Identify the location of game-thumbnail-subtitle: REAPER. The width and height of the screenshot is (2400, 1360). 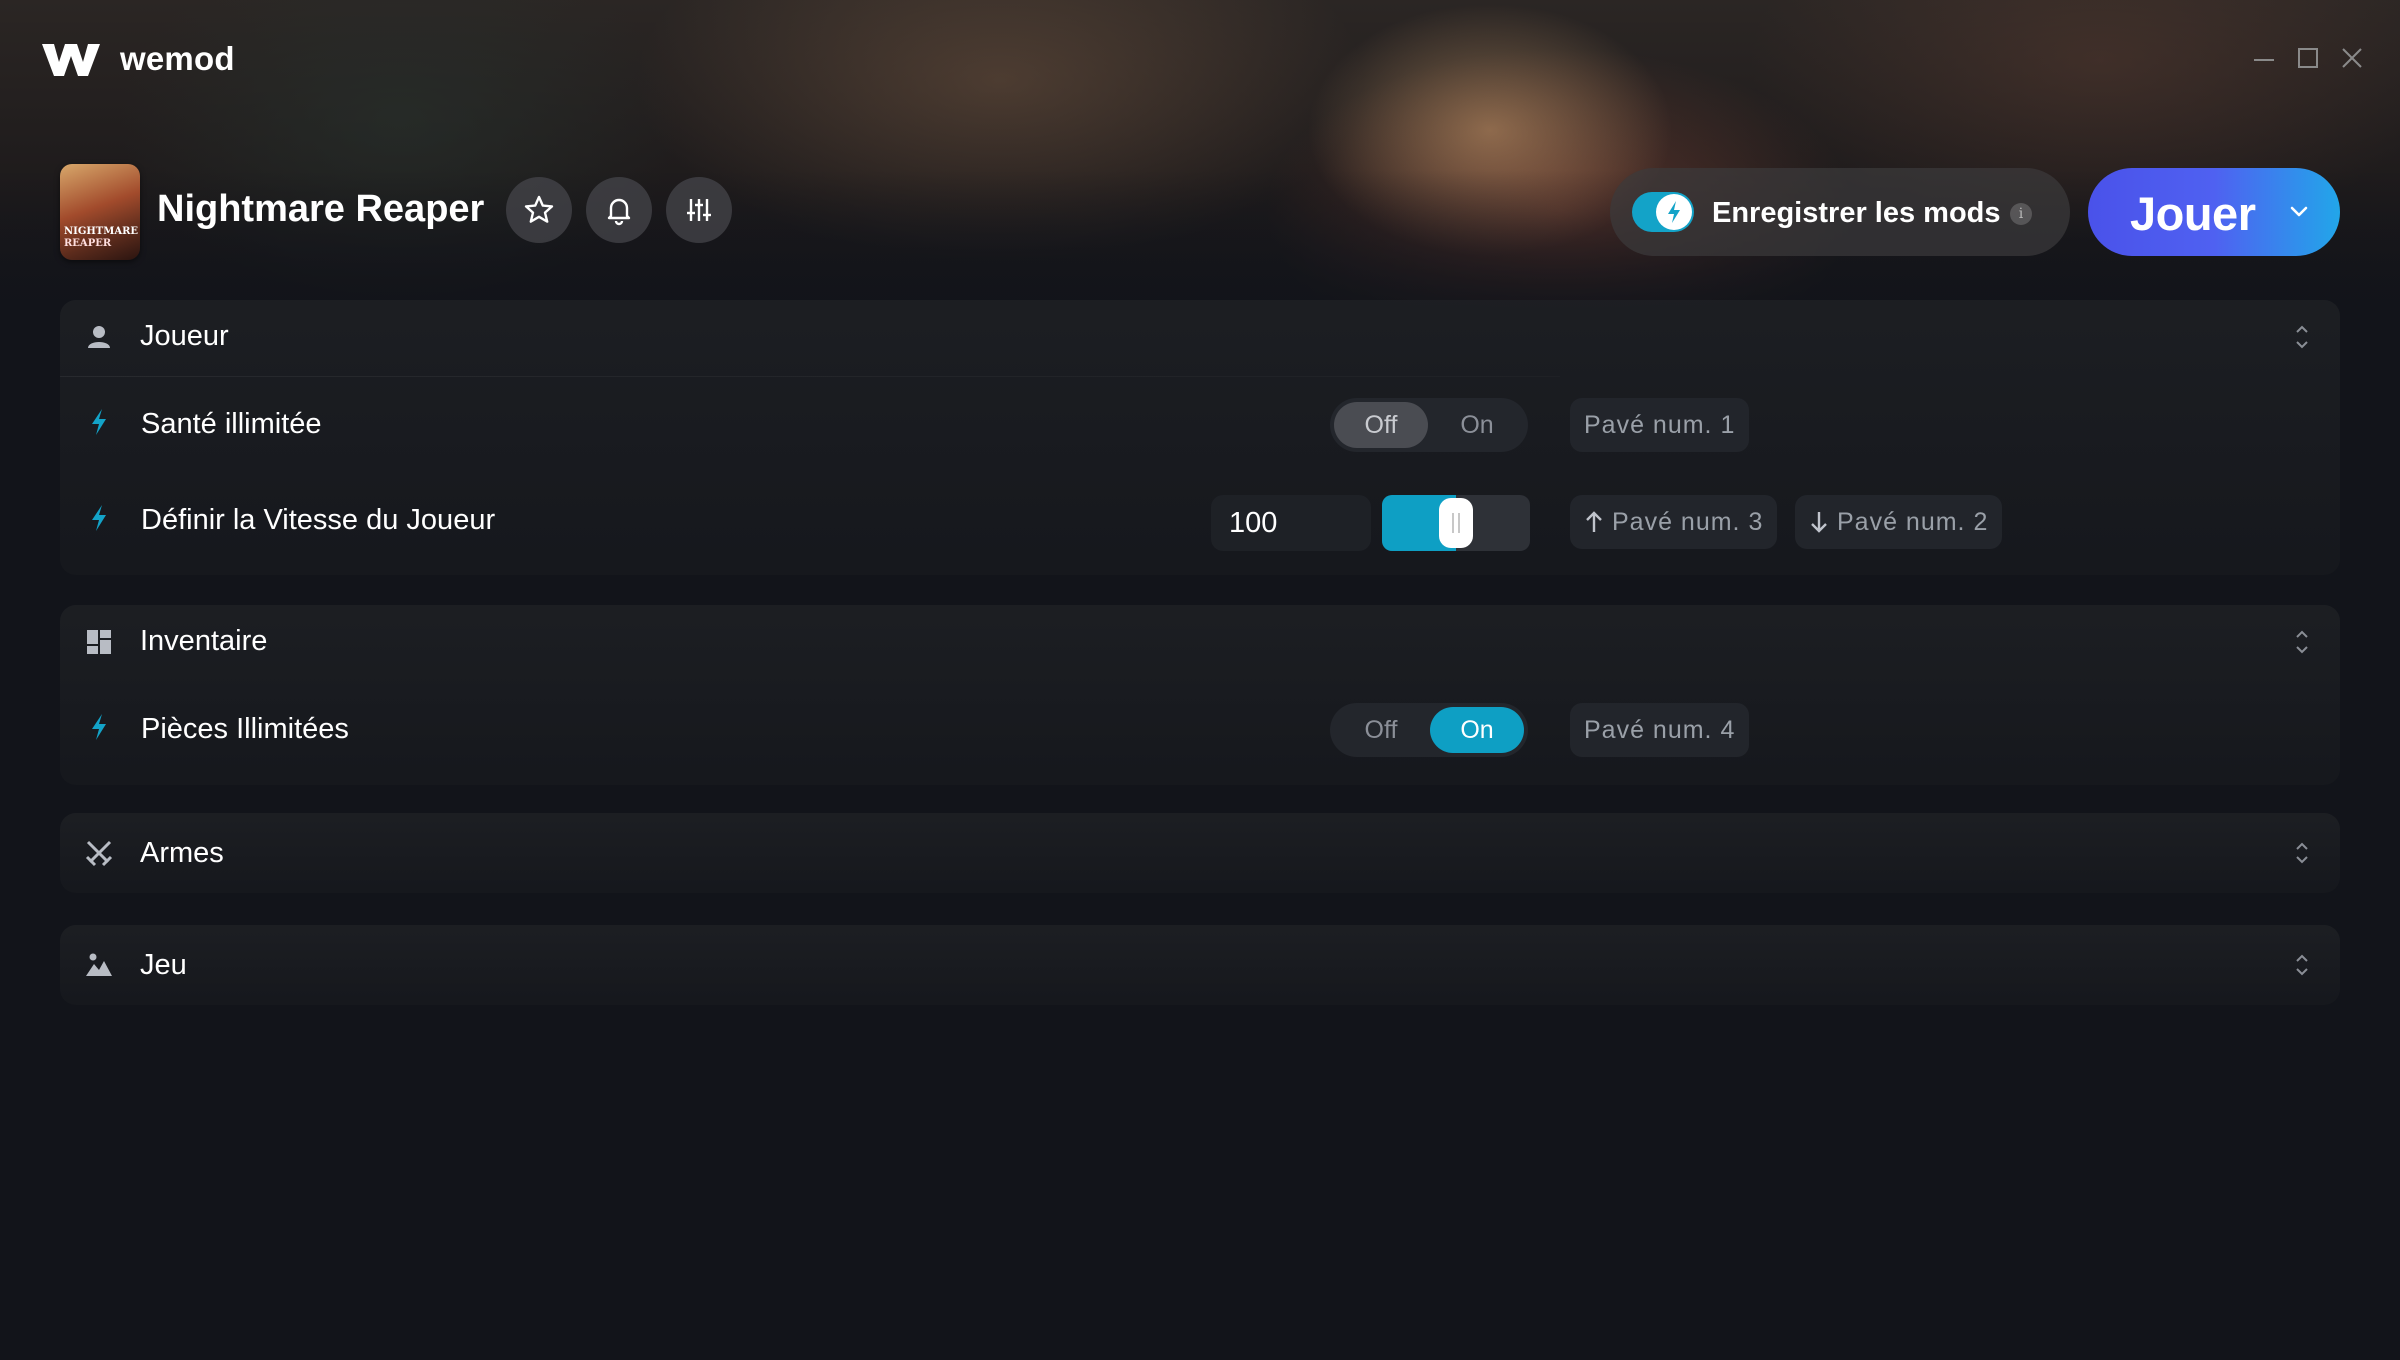
(88, 243).